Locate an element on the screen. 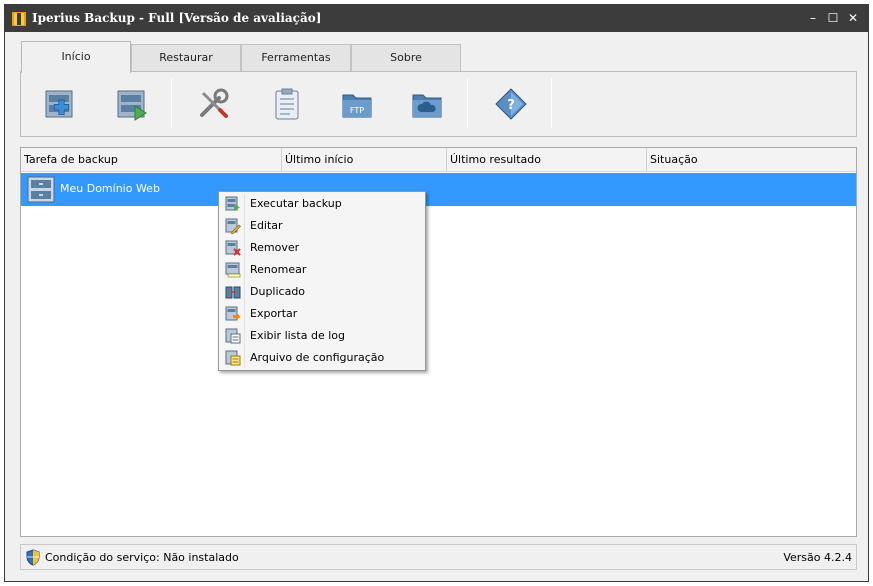  tab-ferramentas: Ferramentas is located at coordinates (296, 58).